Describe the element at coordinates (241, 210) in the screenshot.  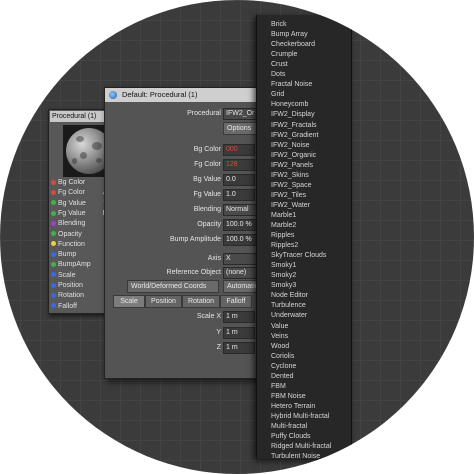
I see `blending-dropdown: Normal` at that location.